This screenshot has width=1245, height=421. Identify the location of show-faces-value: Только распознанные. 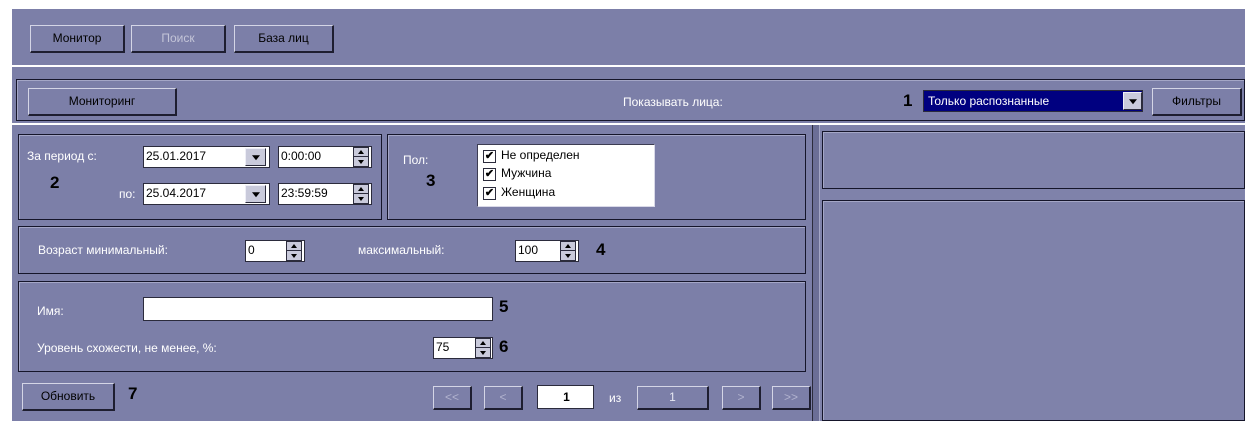
(989, 101).